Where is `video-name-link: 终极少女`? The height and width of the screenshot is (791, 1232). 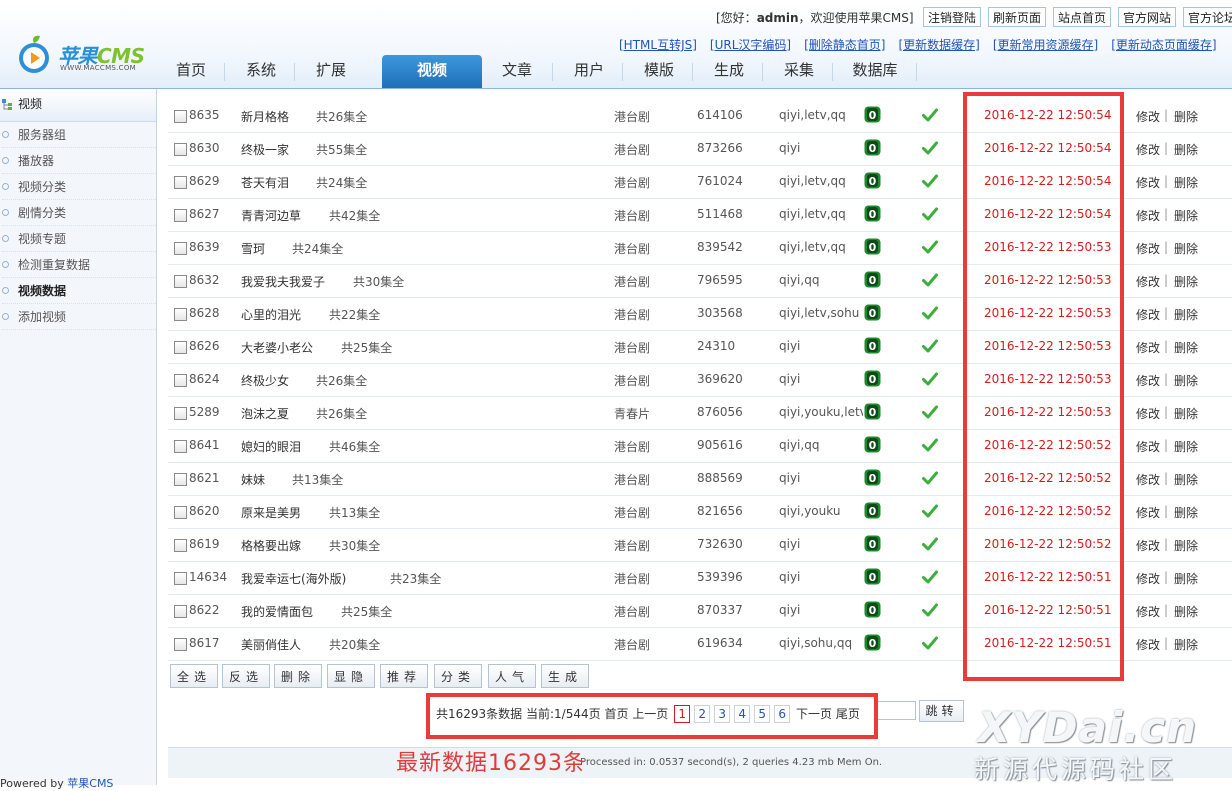
video-name-link: 终极少女 is located at coordinates (265, 380).